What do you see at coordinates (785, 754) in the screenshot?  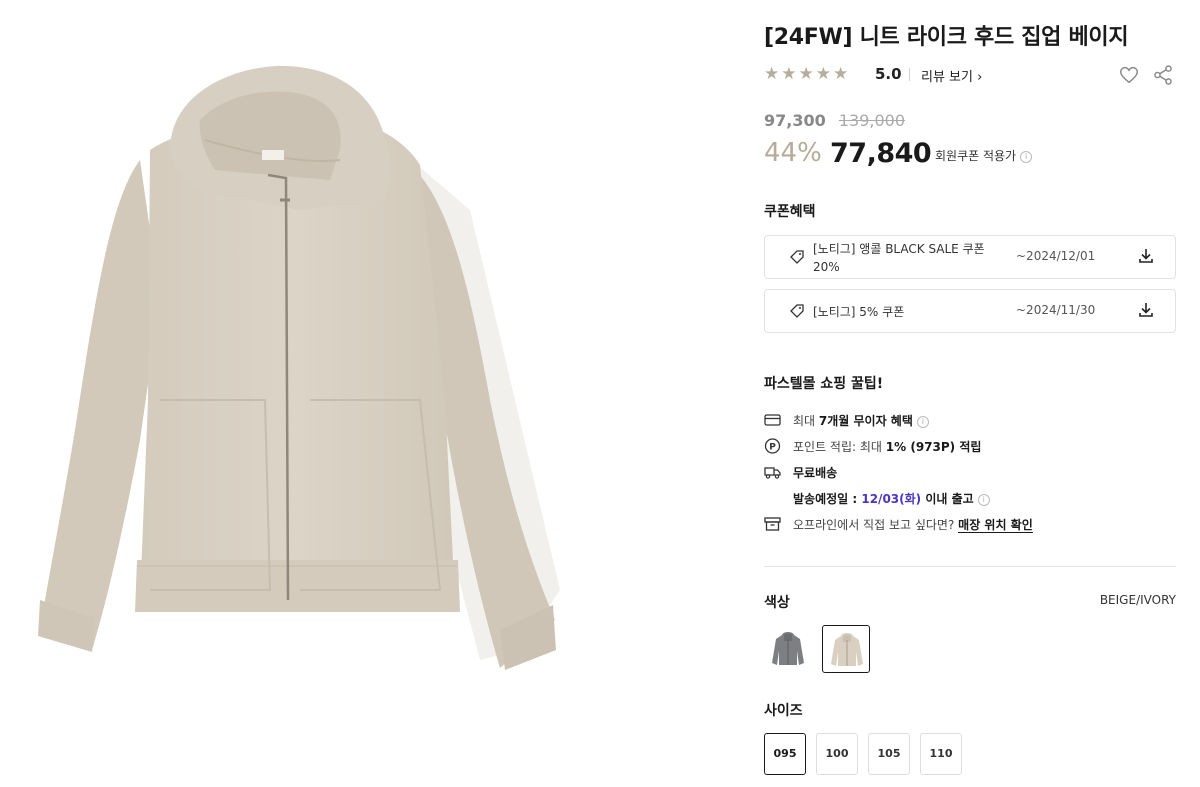 I see `size-option-095: 095` at bounding box center [785, 754].